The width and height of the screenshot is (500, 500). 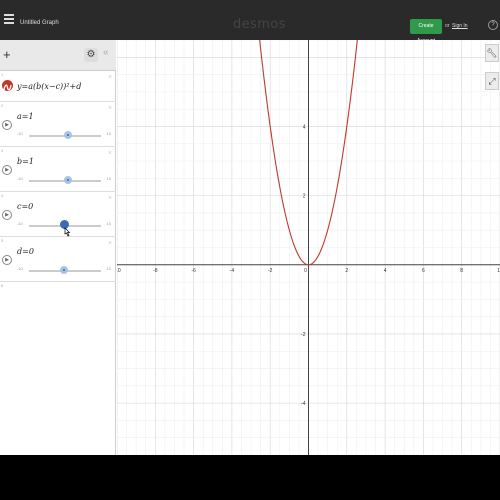 I want to click on slider-latex: d=0, so click(x=25, y=251).